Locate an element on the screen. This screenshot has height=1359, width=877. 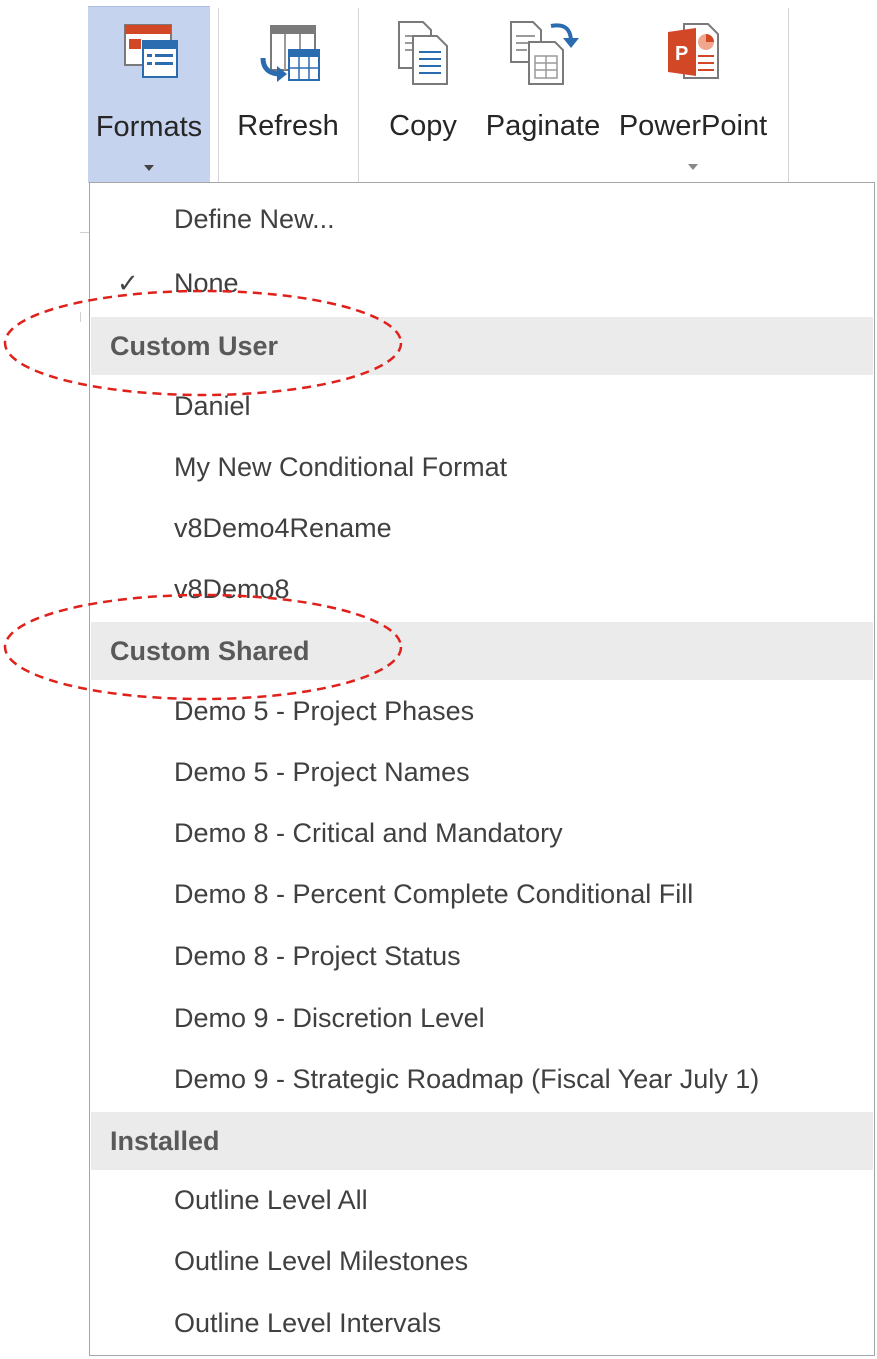
menu-item-label: Demo 5 - Project Names is located at coordinates (322, 772).